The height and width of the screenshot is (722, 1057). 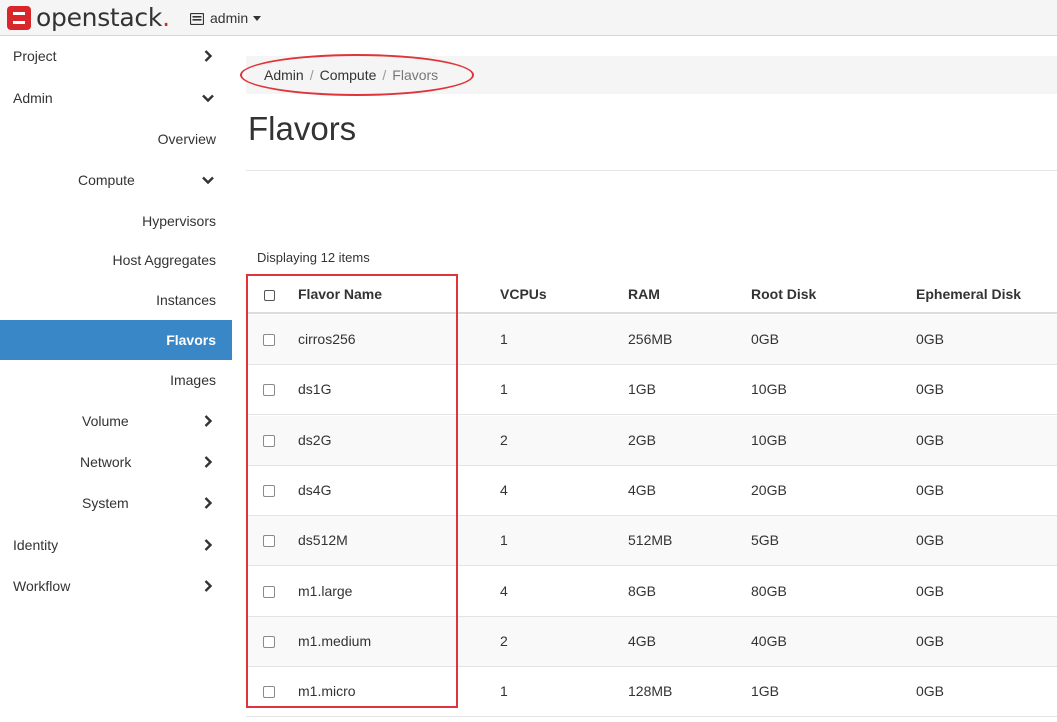 What do you see at coordinates (193, 380) in the screenshot?
I see `sidebar-item-label: Images` at bounding box center [193, 380].